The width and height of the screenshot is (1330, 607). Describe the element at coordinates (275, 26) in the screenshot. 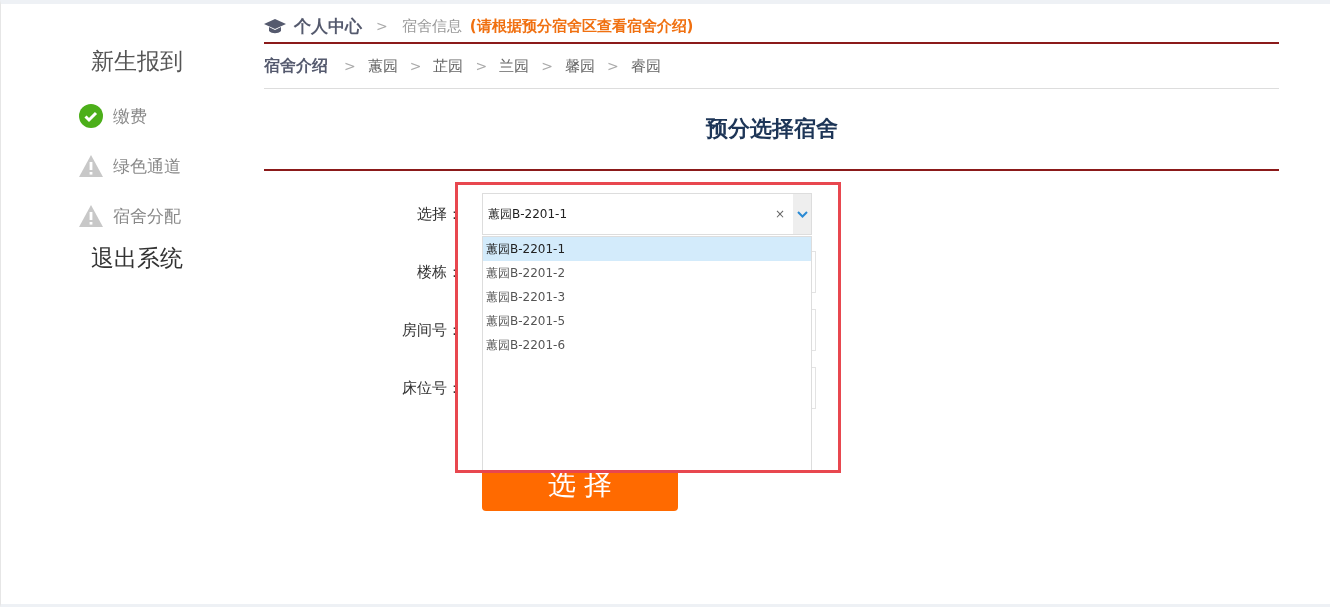

I see `graduation-cap-icon` at that location.